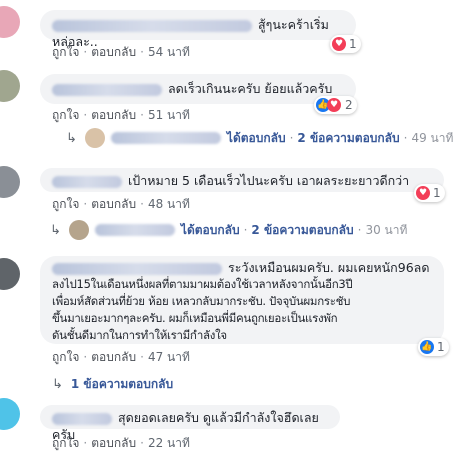  I want to click on timestamp: 47 นาที, so click(169, 357).